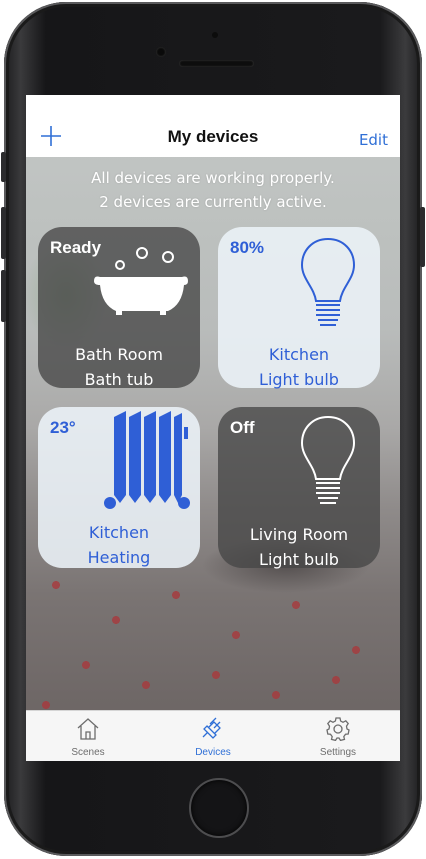 Image resolution: width=426 pixels, height=859 pixels. What do you see at coordinates (161, 52) in the screenshot?
I see `front-camera` at bounding box center [161, 52].